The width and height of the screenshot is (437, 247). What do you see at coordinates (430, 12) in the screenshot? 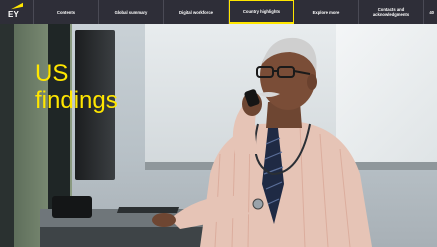
I see `page-number: 40` at bounding box center [430, 12].